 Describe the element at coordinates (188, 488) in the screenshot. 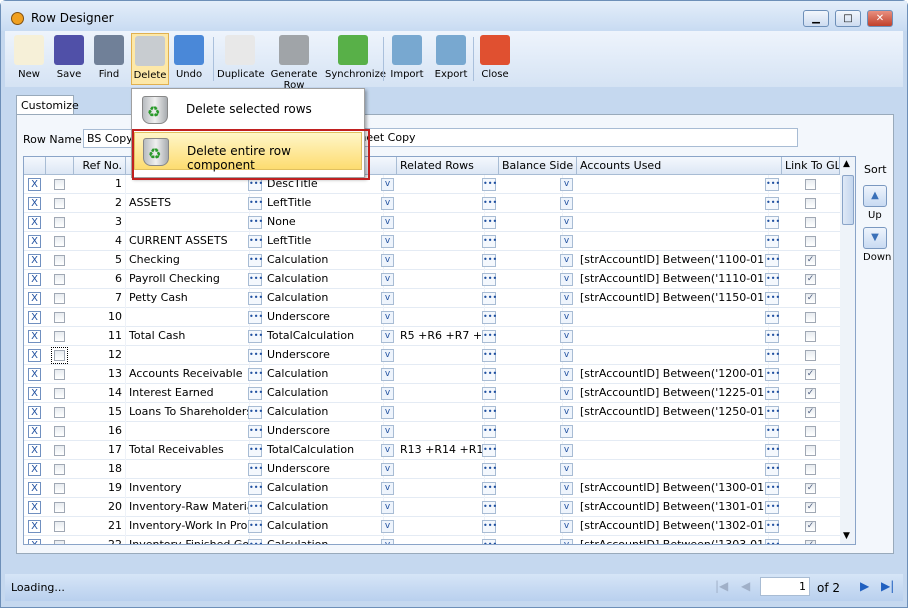

I see `description-cell: Inventory` at that location.